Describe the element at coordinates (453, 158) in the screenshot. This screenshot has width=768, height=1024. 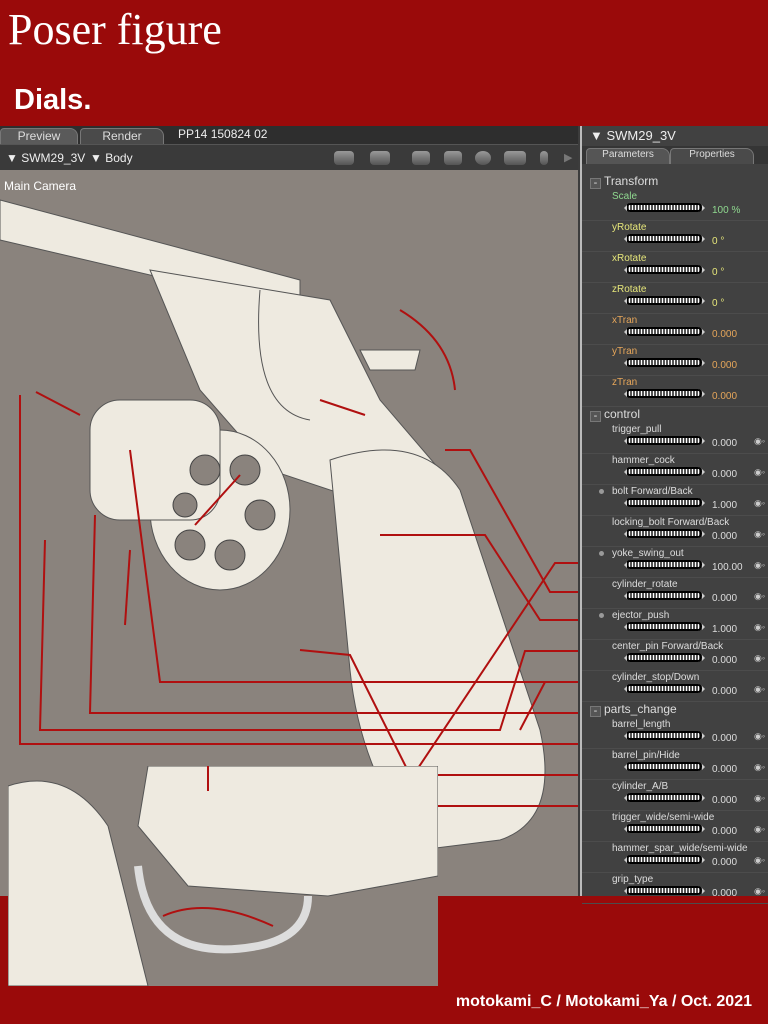
I see `rotate-icon` at that location.